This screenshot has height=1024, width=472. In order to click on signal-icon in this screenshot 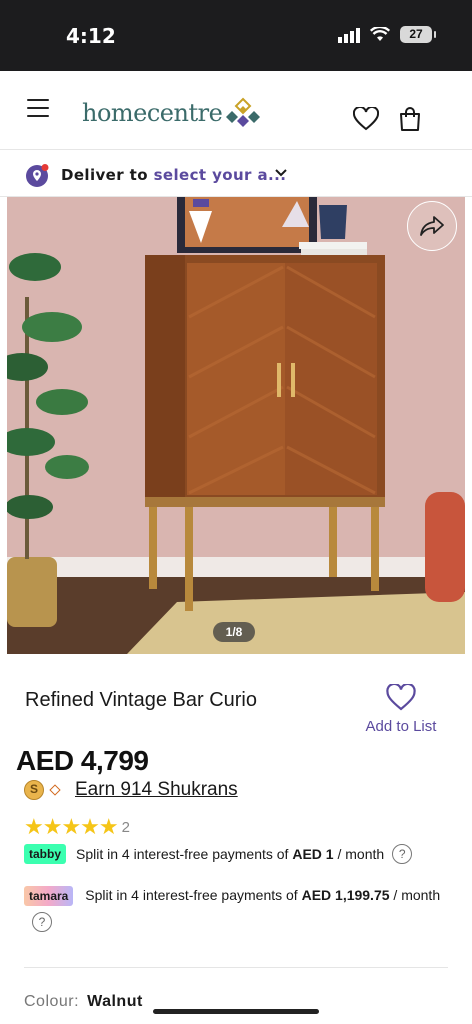, I will do `click(349, 35)`.